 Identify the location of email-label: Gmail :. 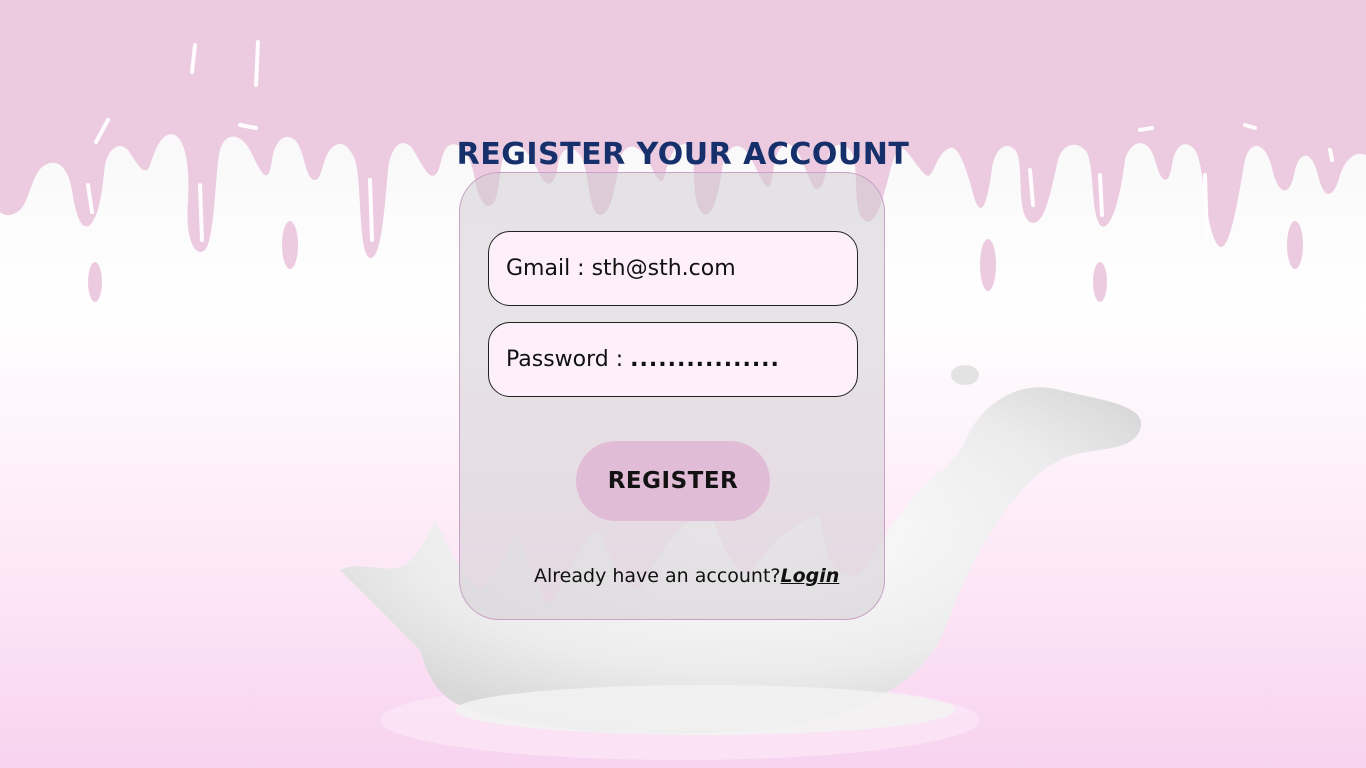
(545, 268).